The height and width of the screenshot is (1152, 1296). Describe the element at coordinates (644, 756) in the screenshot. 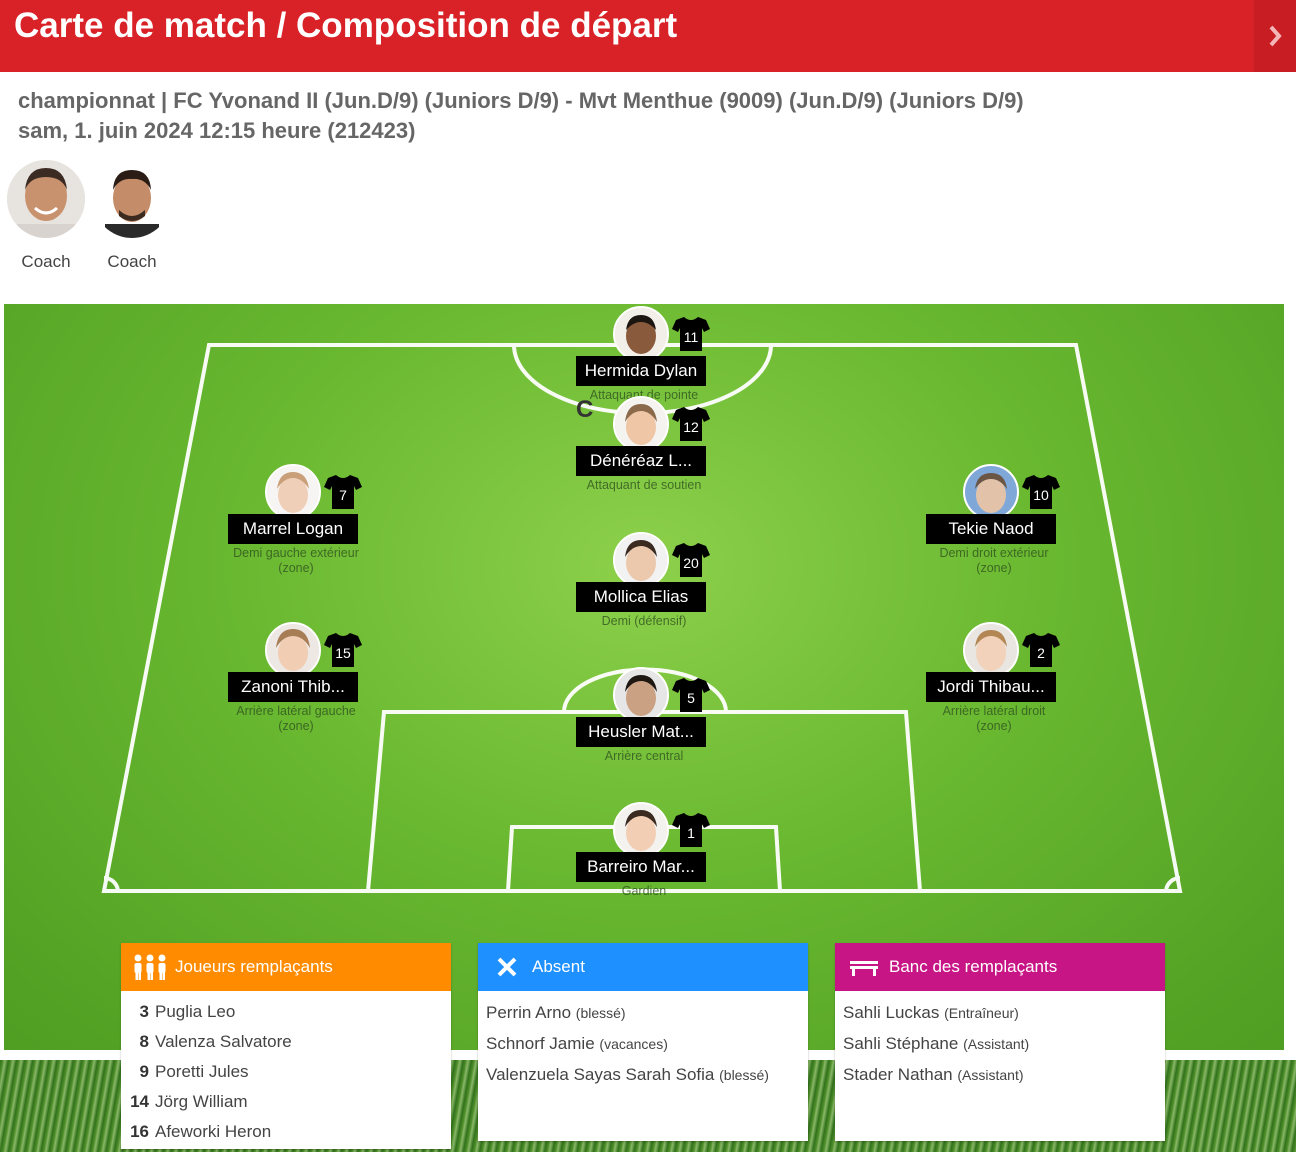

I see `player-position: Arrière central` at that location.